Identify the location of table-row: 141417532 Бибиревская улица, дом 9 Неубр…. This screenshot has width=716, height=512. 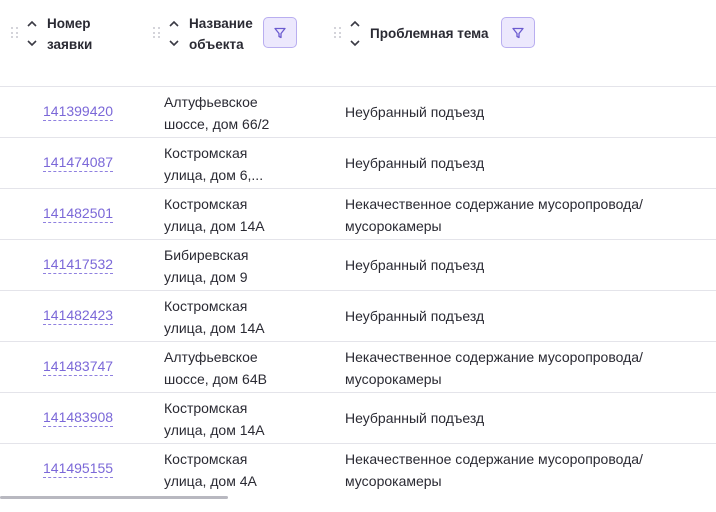
(358, 265).